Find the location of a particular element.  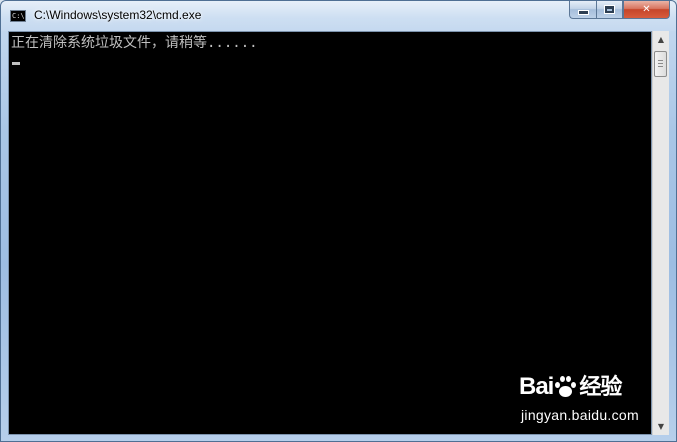

scroll-down-button: ▼ is located at coordinates (661, 426).